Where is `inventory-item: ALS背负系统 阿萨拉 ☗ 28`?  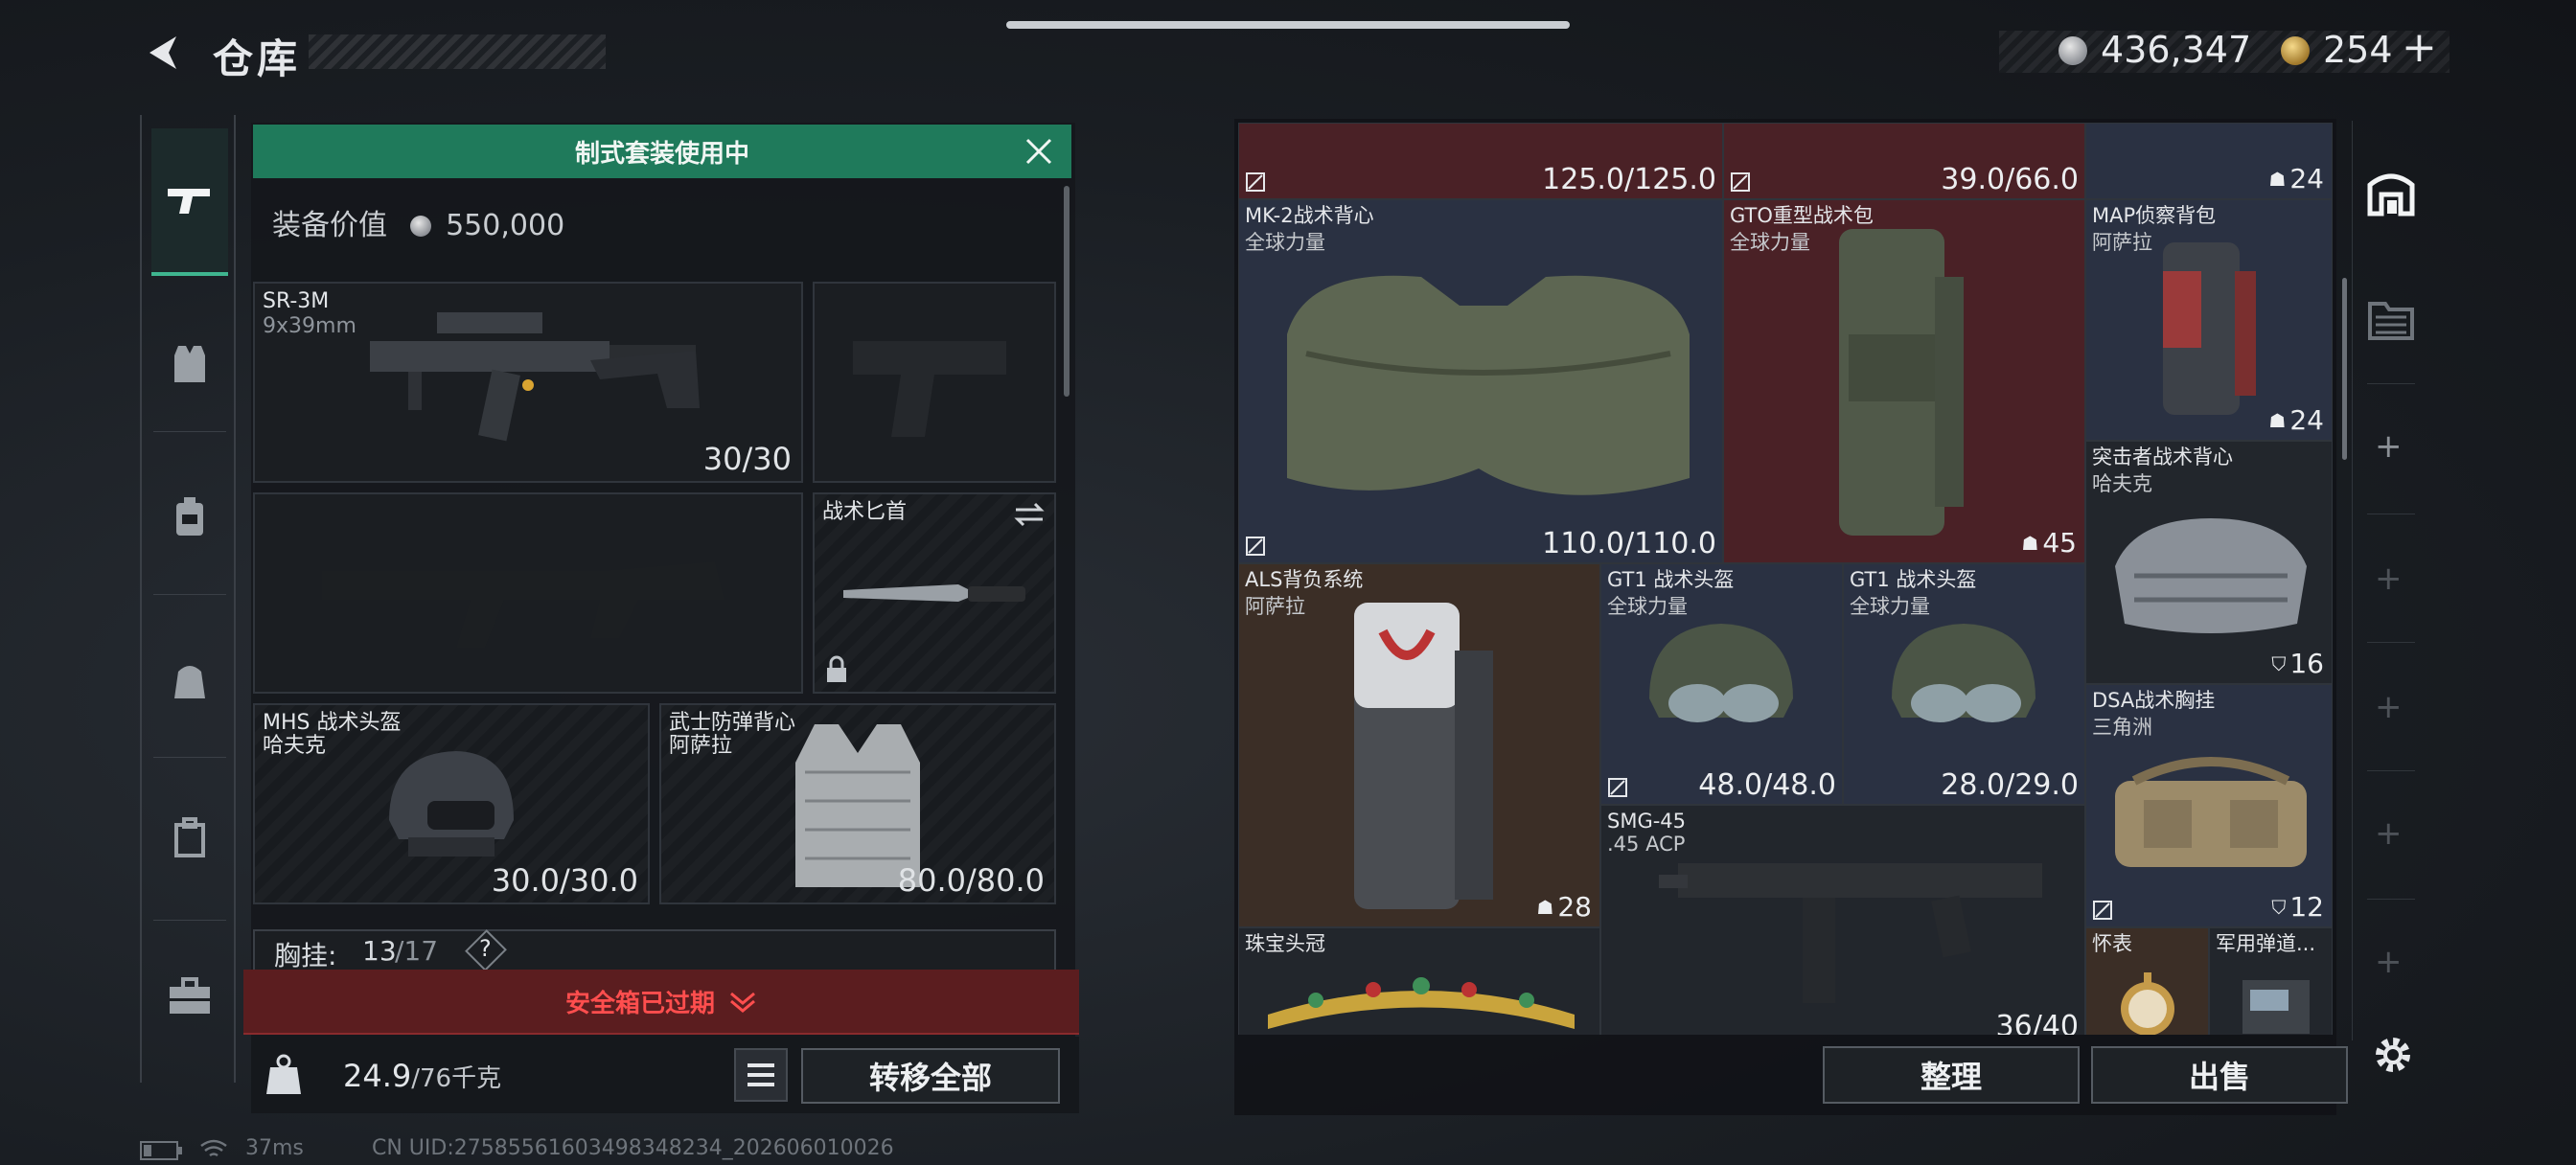 inventory-item: ALS背负系统 阿萨拉 ☗ 28 is located at coordinates (1419, 745).